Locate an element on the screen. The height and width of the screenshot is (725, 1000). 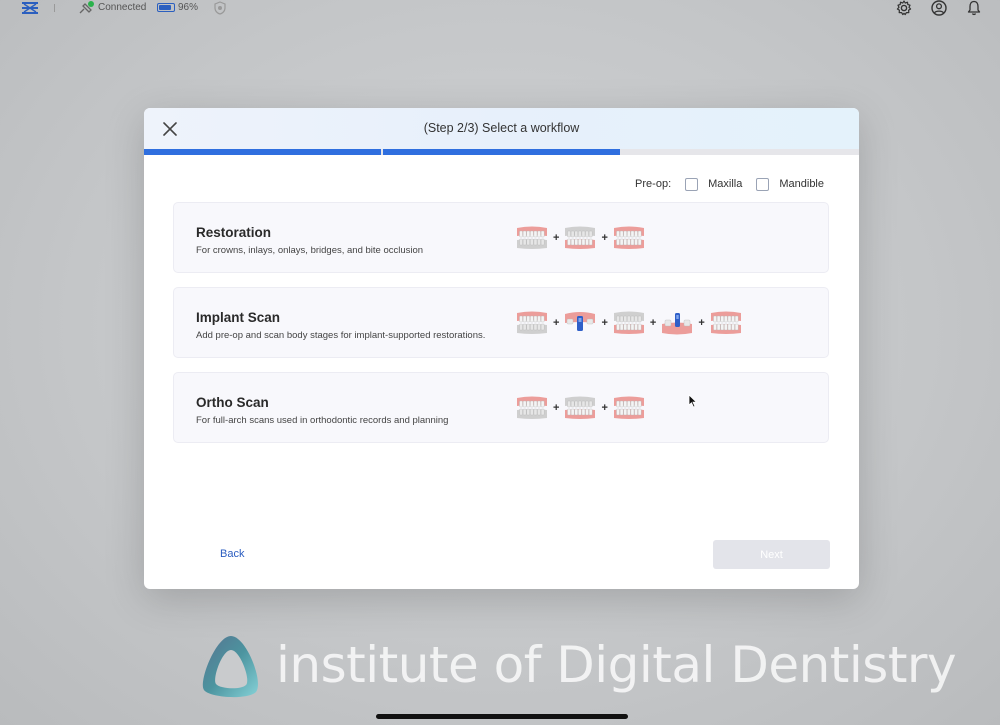
preop-selector: Pre-op: Maxilla Mandible is located at coordinates (729, 184).